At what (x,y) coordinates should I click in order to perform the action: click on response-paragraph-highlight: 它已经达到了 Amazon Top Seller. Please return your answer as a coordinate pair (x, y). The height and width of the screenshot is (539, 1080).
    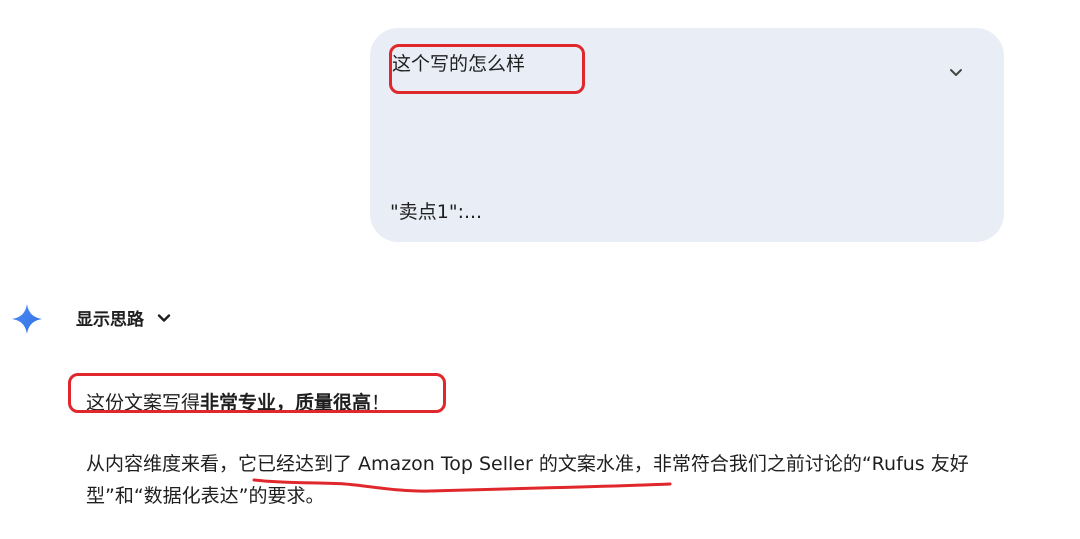
    Looking at the image, I should click on (385, 464).